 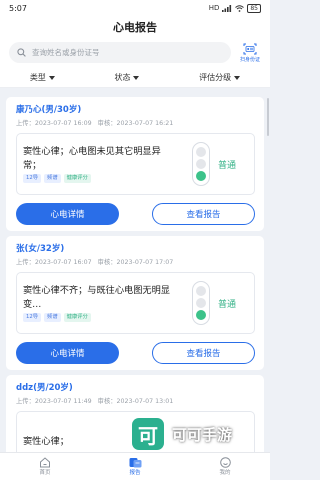 I want to click on review-time: 审核：2023-07-07 13:01, so click(x=135, y=401).